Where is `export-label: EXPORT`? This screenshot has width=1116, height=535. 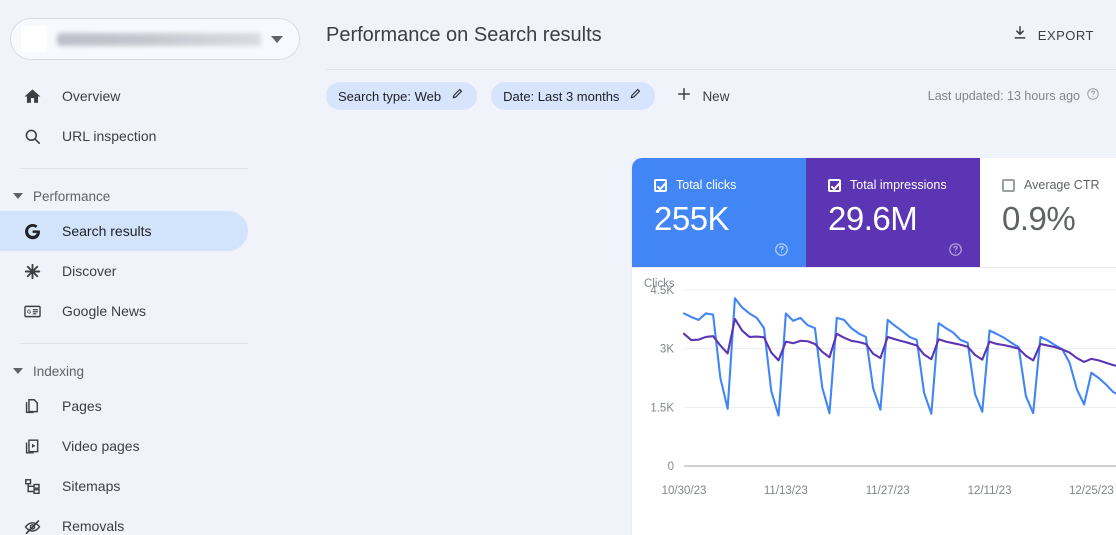
export-label: EXPORT is located at coordinates (1065, 35).